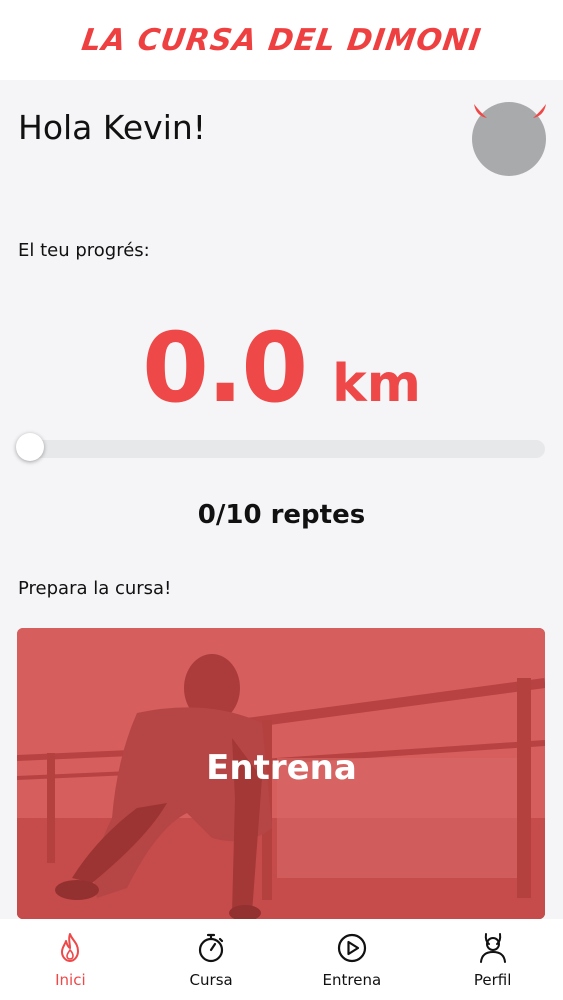 This screenshot has height=1000, width=563. What do you see at coordinates (225, 368) in the screenshot?
I see `distance-value: 0.0` at bounding box center [225, 368].